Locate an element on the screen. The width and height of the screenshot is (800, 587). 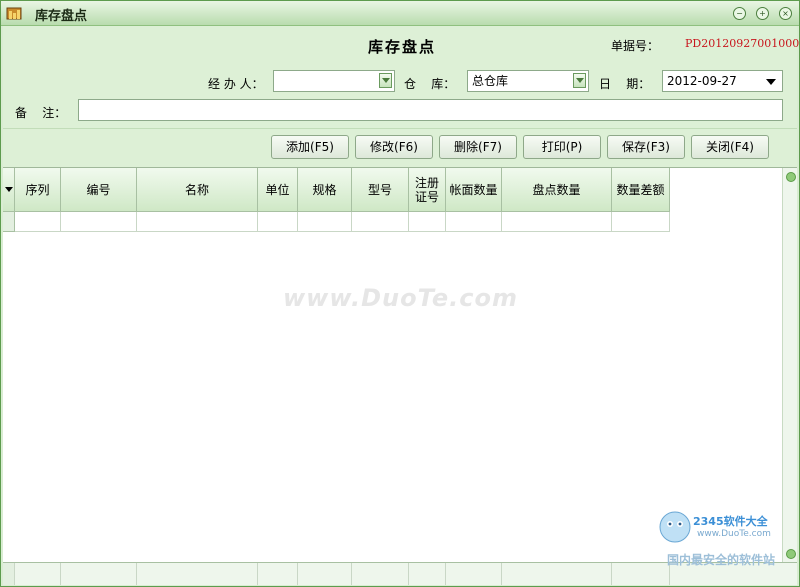
remark-label: 备 注： is located at coordinates (41, 113).